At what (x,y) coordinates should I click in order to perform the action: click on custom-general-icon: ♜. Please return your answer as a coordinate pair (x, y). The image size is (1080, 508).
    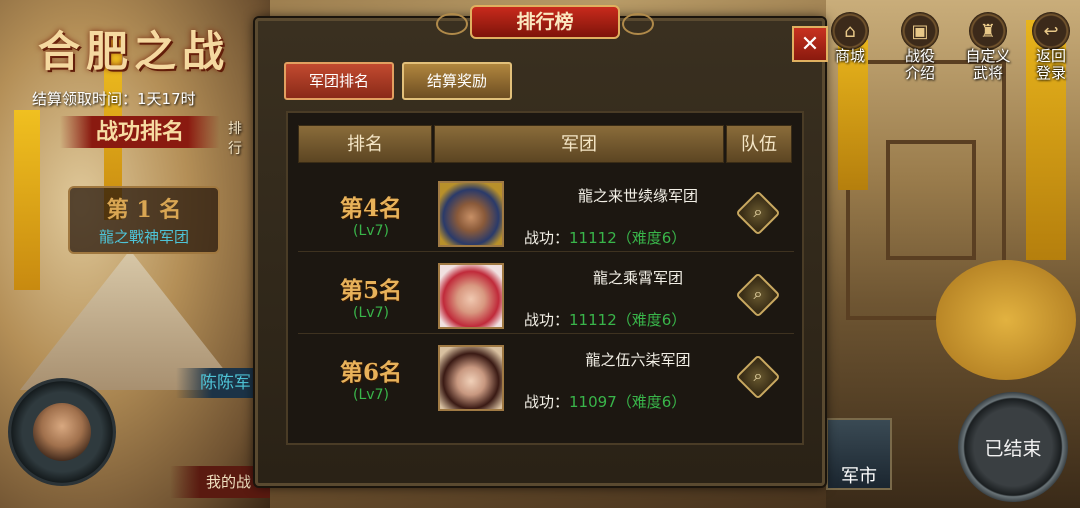
    Looking at the image, I should click on (988, 31).